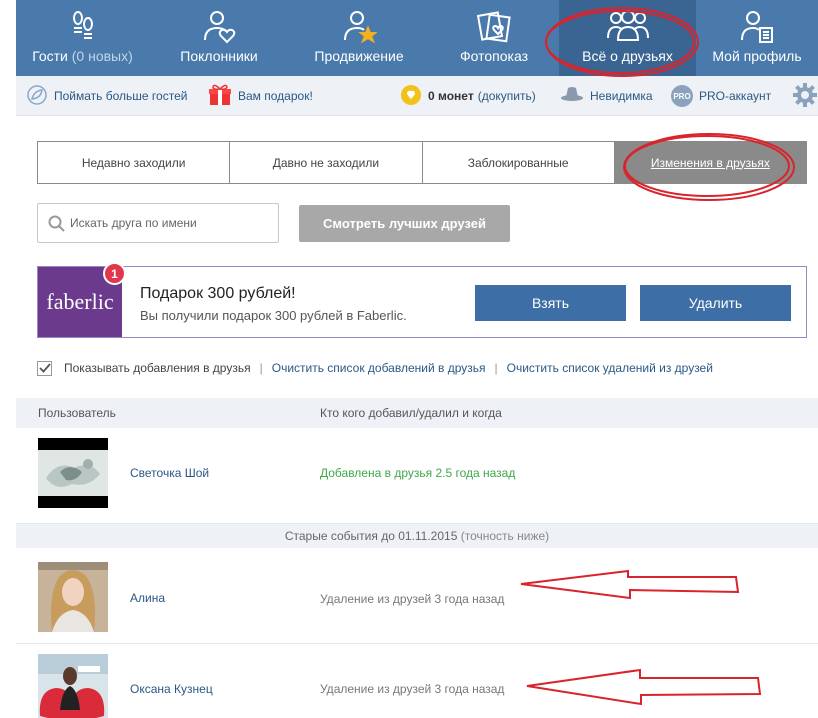 The height and width of the screenshot is (718, 818). Describe the element at coordinates (326, 162) in the screenshot. I see `tab-long-not-visited: Давно не заходили` at that location.